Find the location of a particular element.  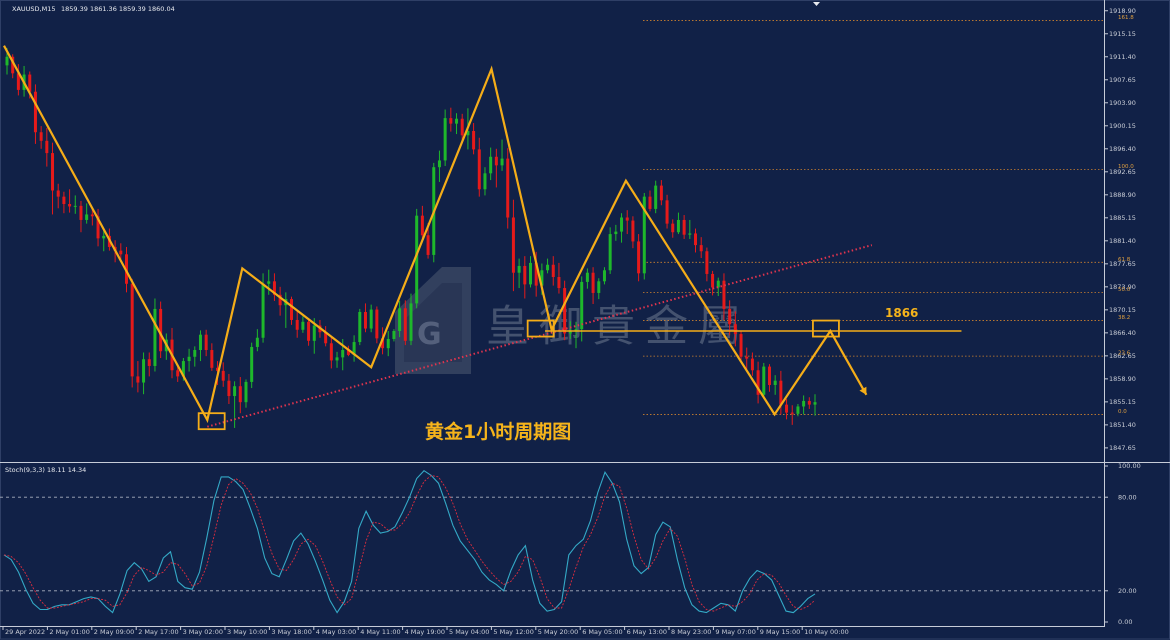

stoch-tick-label: 0.00 is located at coordinates (1125, 622).